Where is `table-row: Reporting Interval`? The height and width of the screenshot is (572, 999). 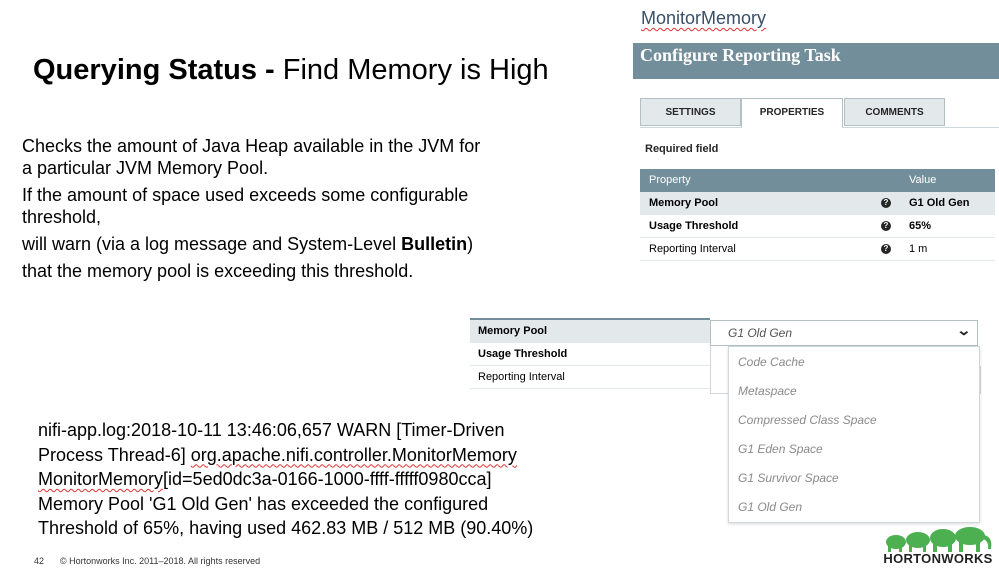
table-row: Reporting Interval is located at coordinates (590, 377).